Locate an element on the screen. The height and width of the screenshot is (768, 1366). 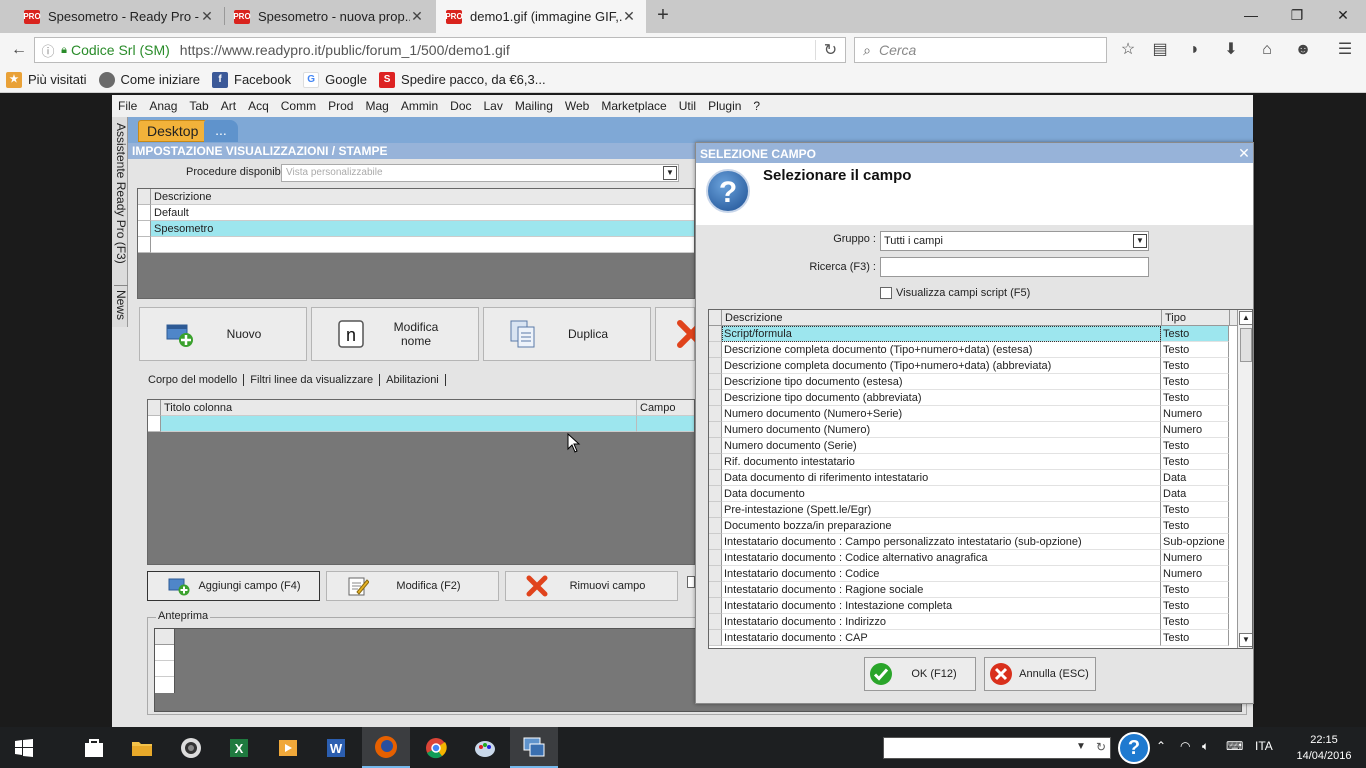
bookmark-star-icon: ☆ is located at coordinates (1128, 50).